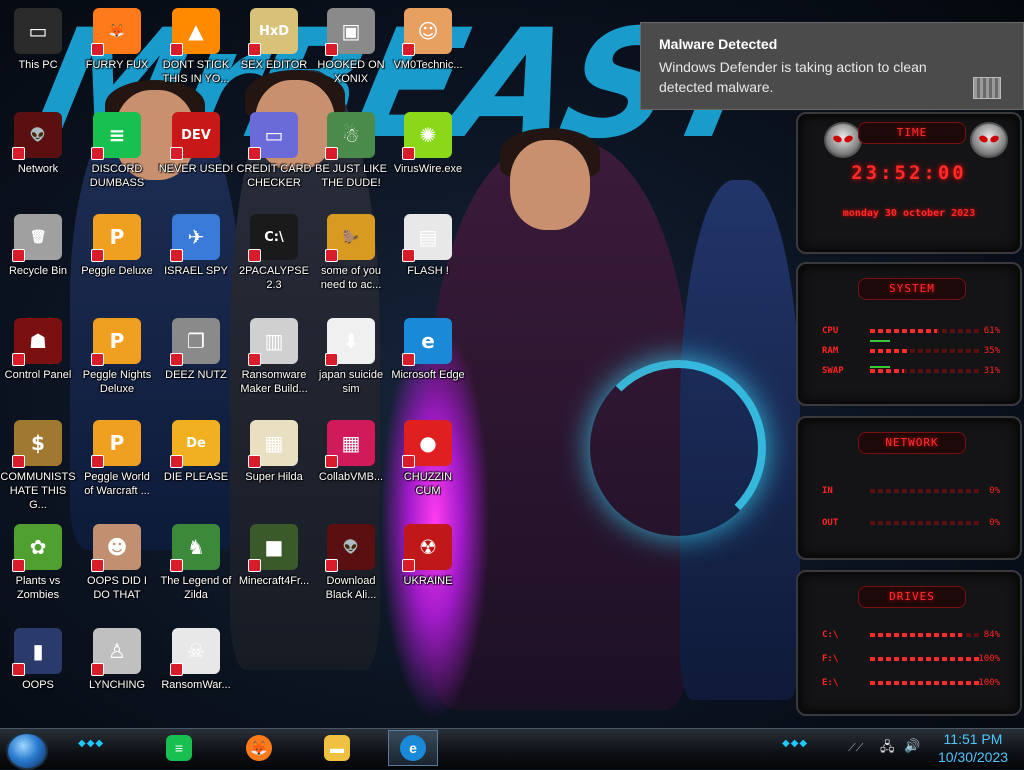  What do you see at coordinates (833, 371) in the screenshot?
I see `system-row-label: SWAP` at bounding box center [833, 371].